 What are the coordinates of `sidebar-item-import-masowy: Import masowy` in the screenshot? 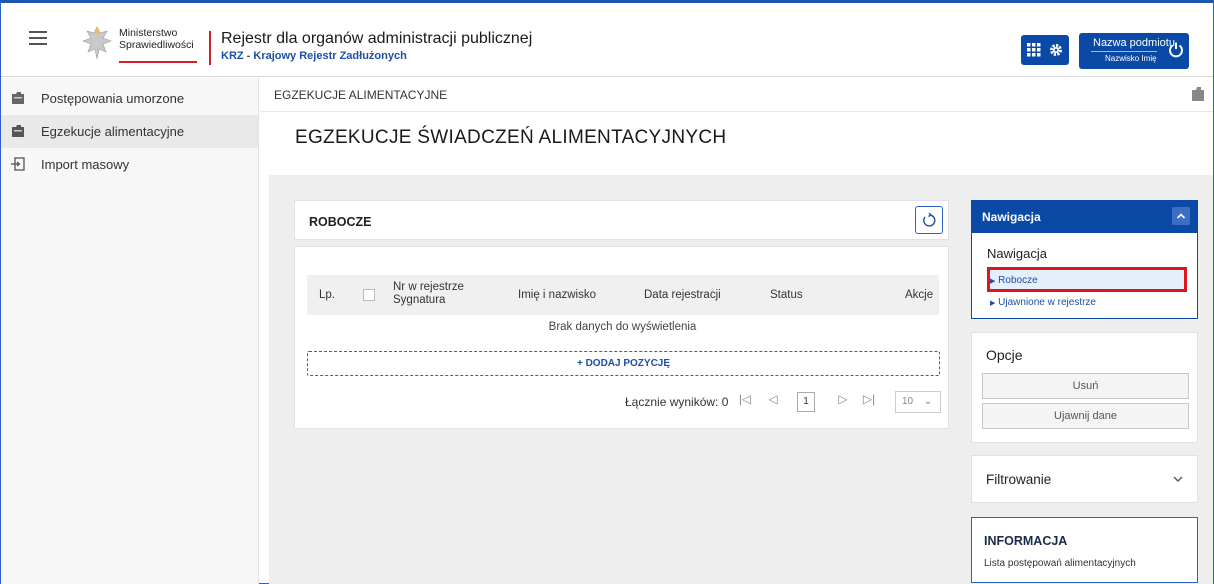 It's located at (129, 164).